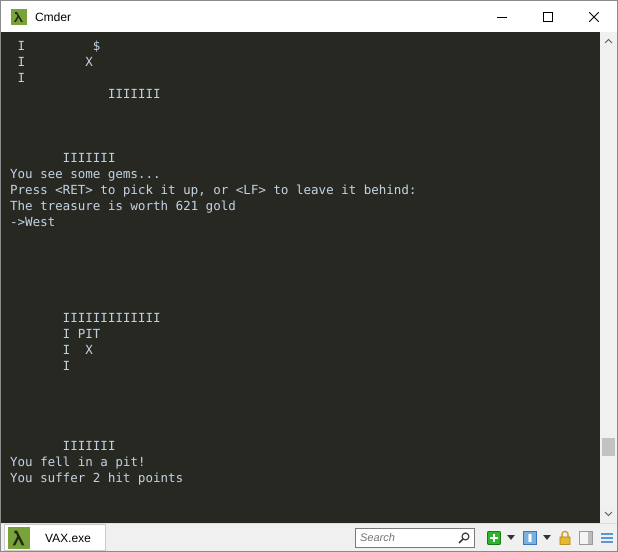 Image resolution: width=618 pixels, height=552 pixels. I want to click on add-icon, so click(494, 537).